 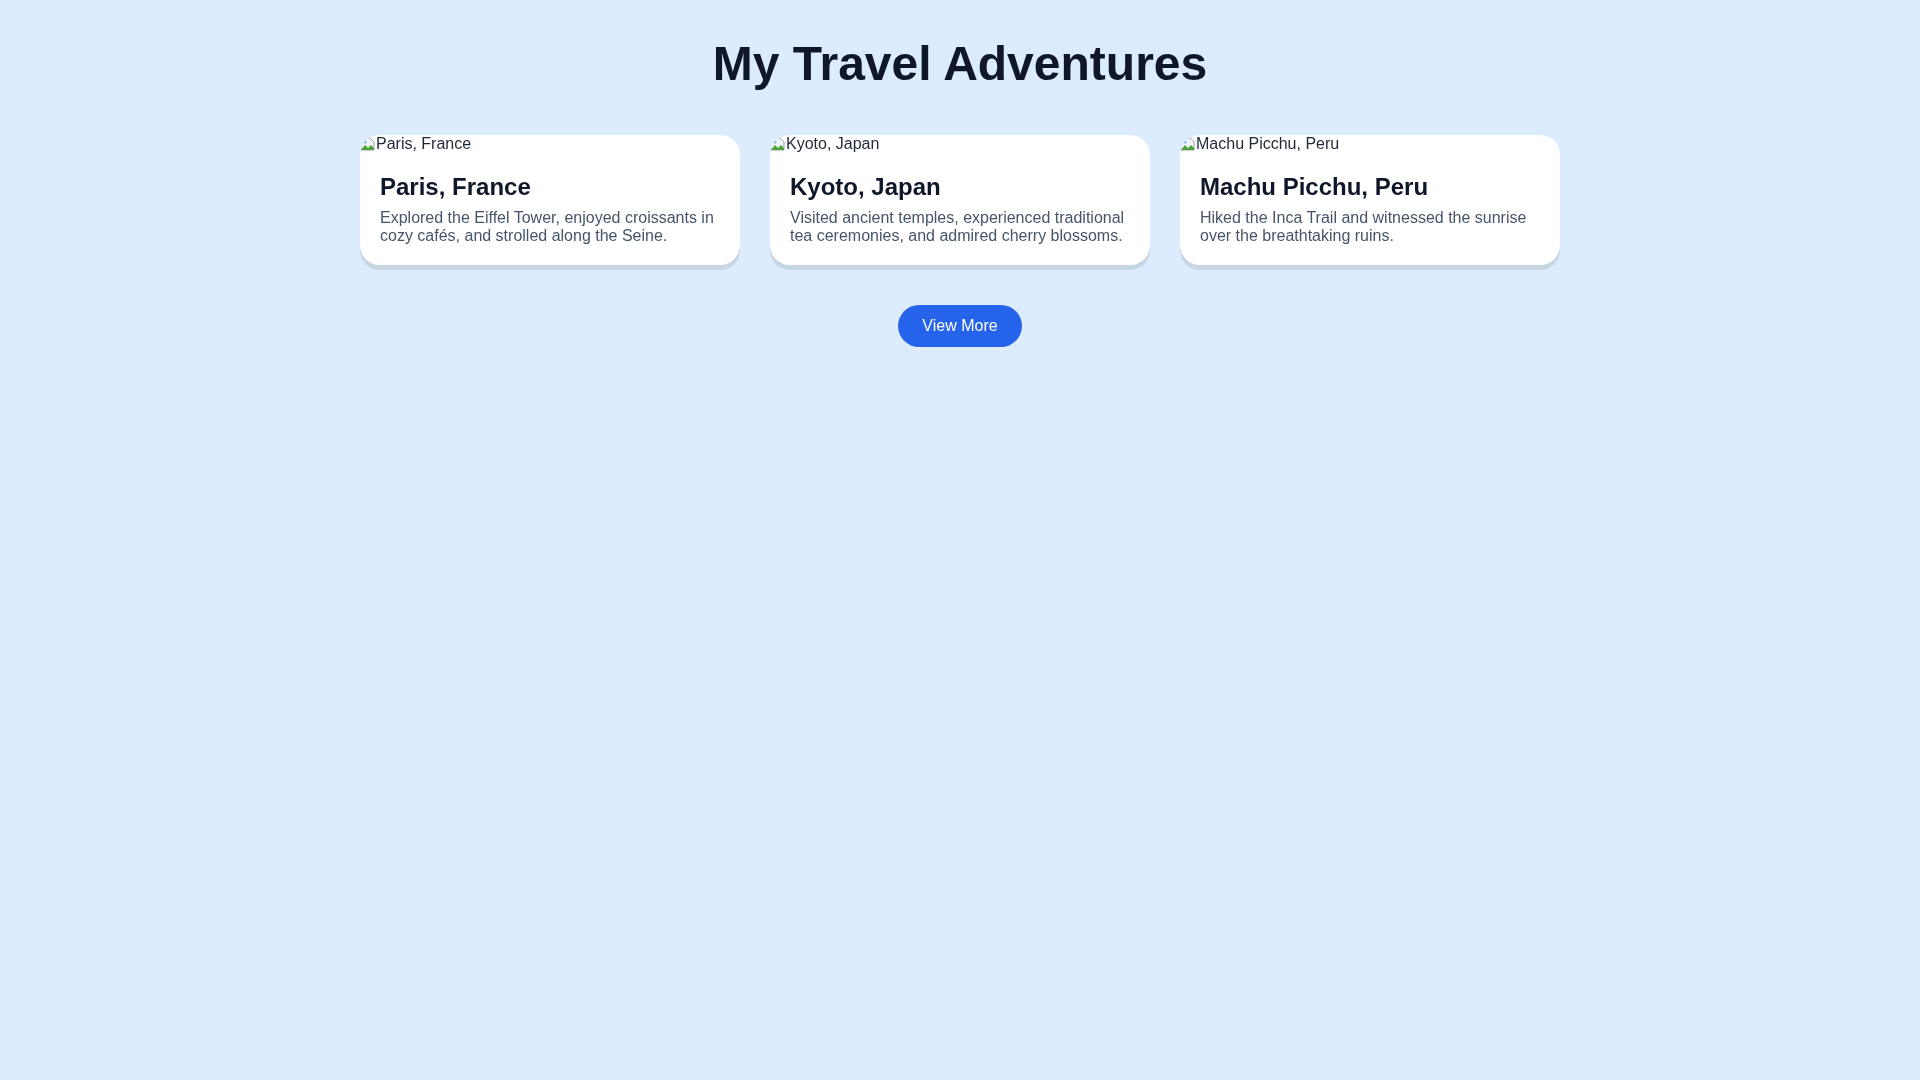 What do you see at coordinates (960, 326) in the screenshot?
I see `view-more-button: View More` at bounding box center [960, 326].